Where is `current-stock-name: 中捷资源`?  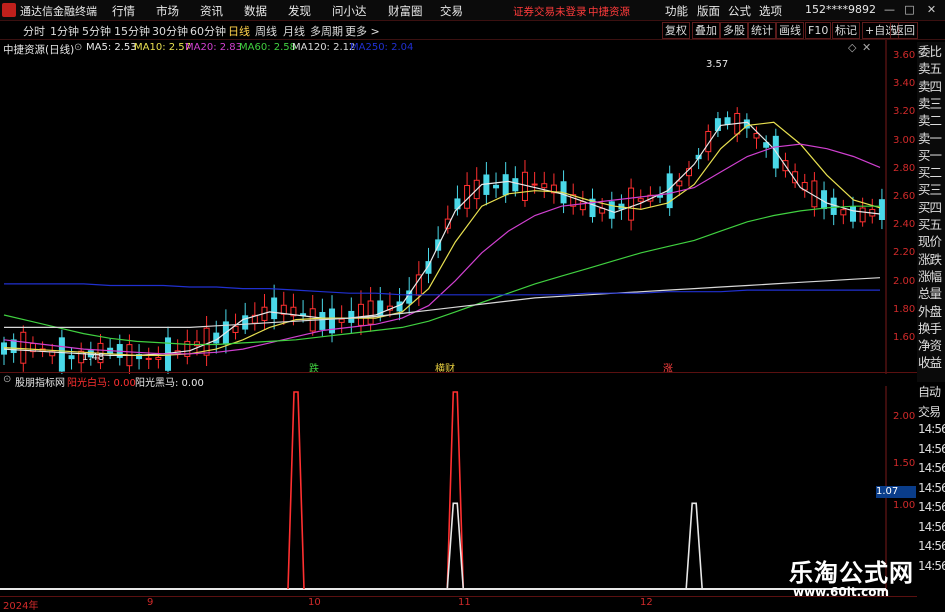 current-stock-name: 中捷资源 is located at coordinates (609, 12).